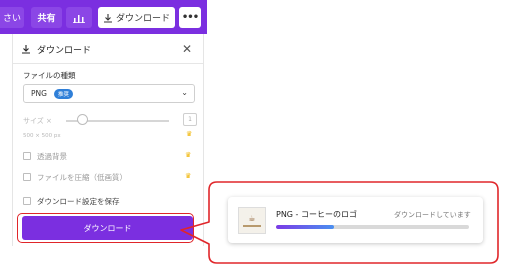  What do you see at coordinates (27, 201) in the screenshot?
I see `save-settings-checkbox` at bounding box center [27, 201].